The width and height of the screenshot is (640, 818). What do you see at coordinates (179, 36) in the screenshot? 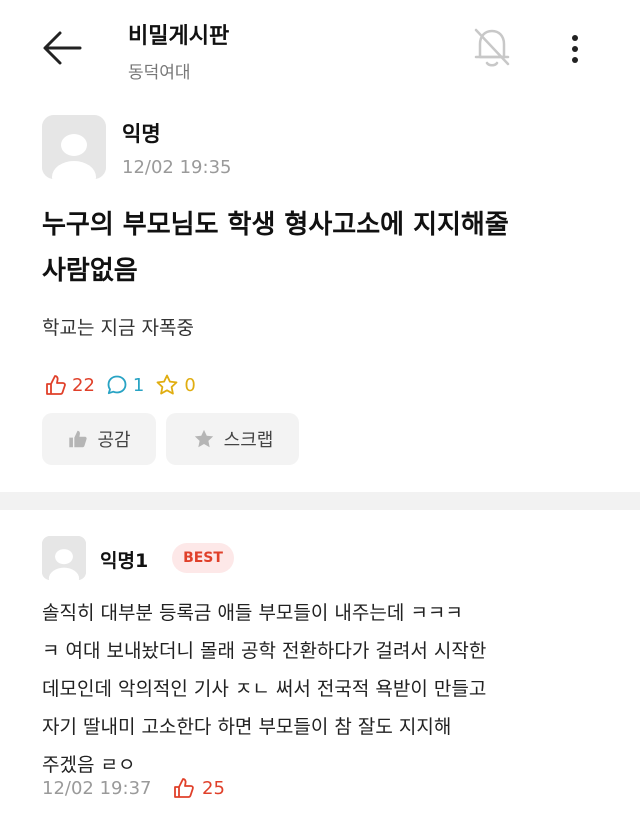
I see `board-title: 비밀게시판` at bounding box center [179, 36].